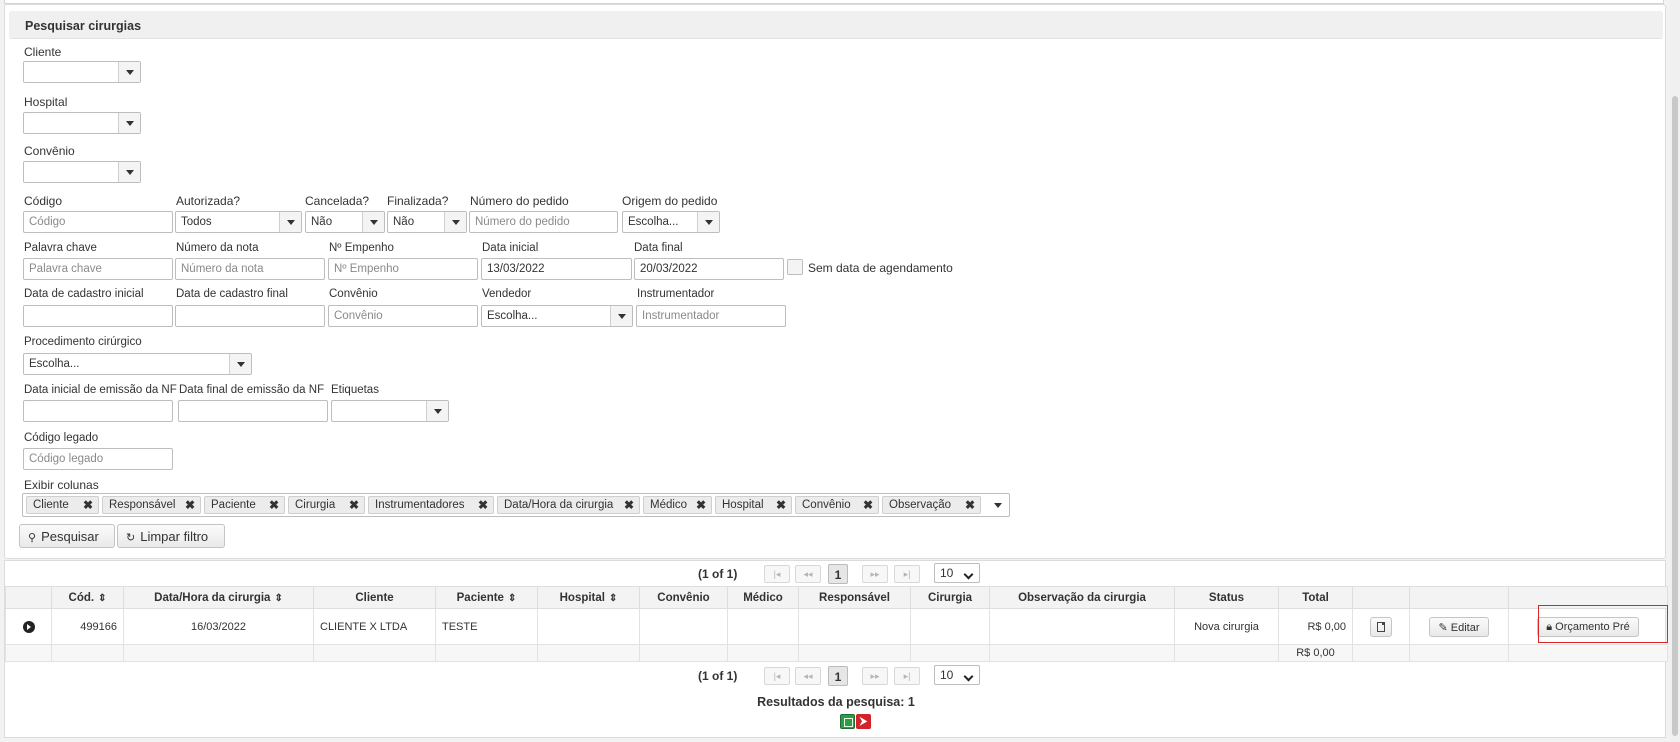  What do you see at coordinates (208, 201) in the screenshot?
I see `autorizada-label: Autorizada?` at bounding box center [208, 201].